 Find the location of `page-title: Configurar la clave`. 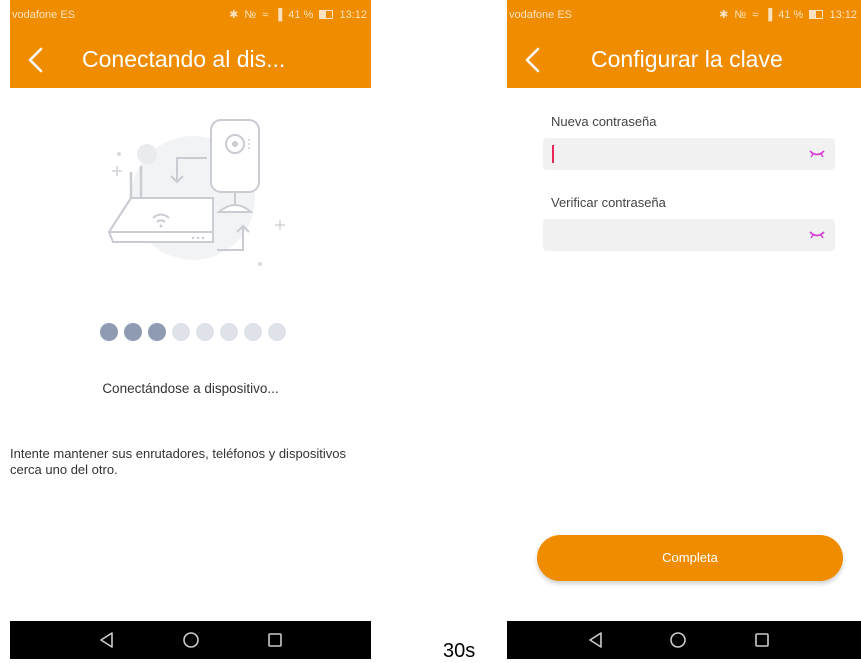

page-title: Configurar la clave is located at coordinates (687, 59).